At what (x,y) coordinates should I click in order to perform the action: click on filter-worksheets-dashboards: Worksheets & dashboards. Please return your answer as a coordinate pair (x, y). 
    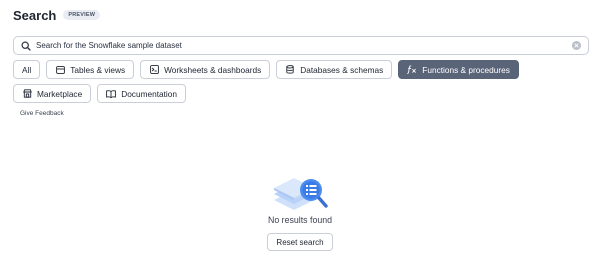
    Looking at the image, I should click on (205, 69).